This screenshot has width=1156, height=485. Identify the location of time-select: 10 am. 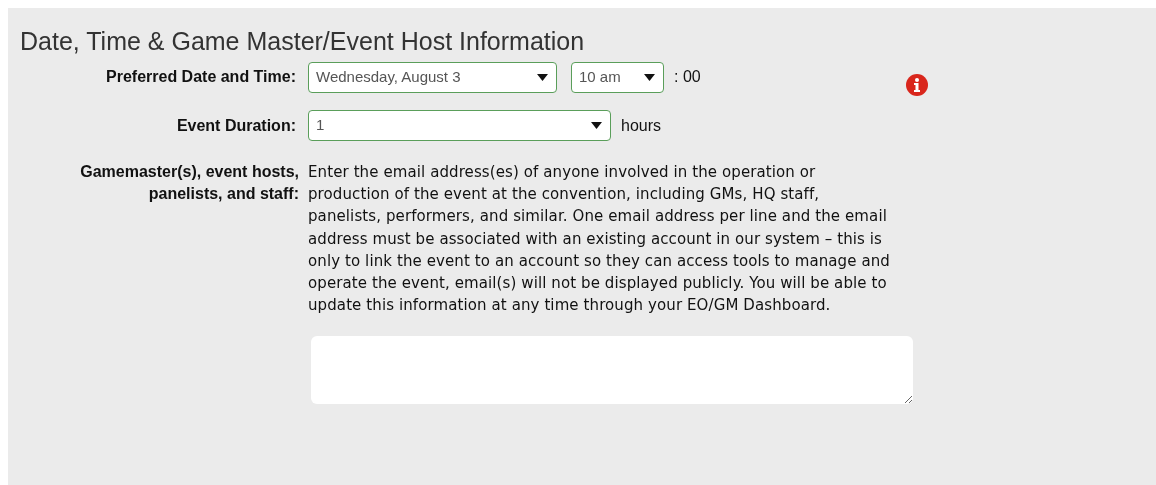
(617, 77).